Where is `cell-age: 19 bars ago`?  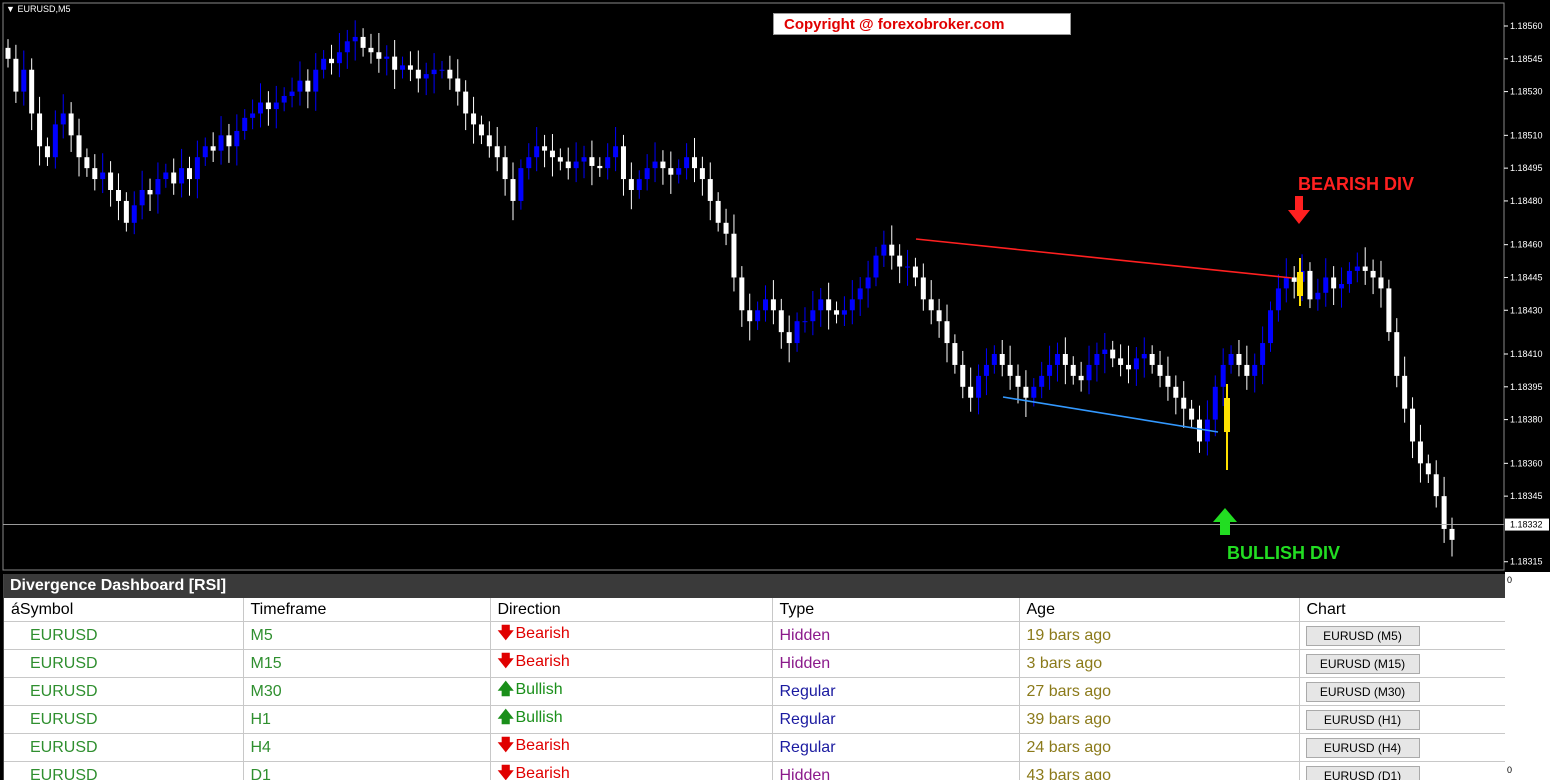 cell-age: 19 bars ago is located at coordinates (1159, 635).